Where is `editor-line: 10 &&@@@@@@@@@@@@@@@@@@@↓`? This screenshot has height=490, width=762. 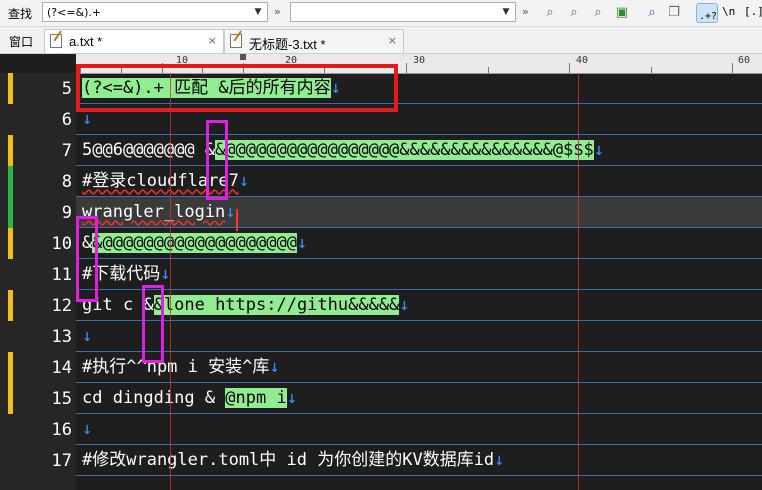 editor-line: 10 &&@@@@@@@@@@@@@@@@@@@↓ is located at coordinates (381, 243).